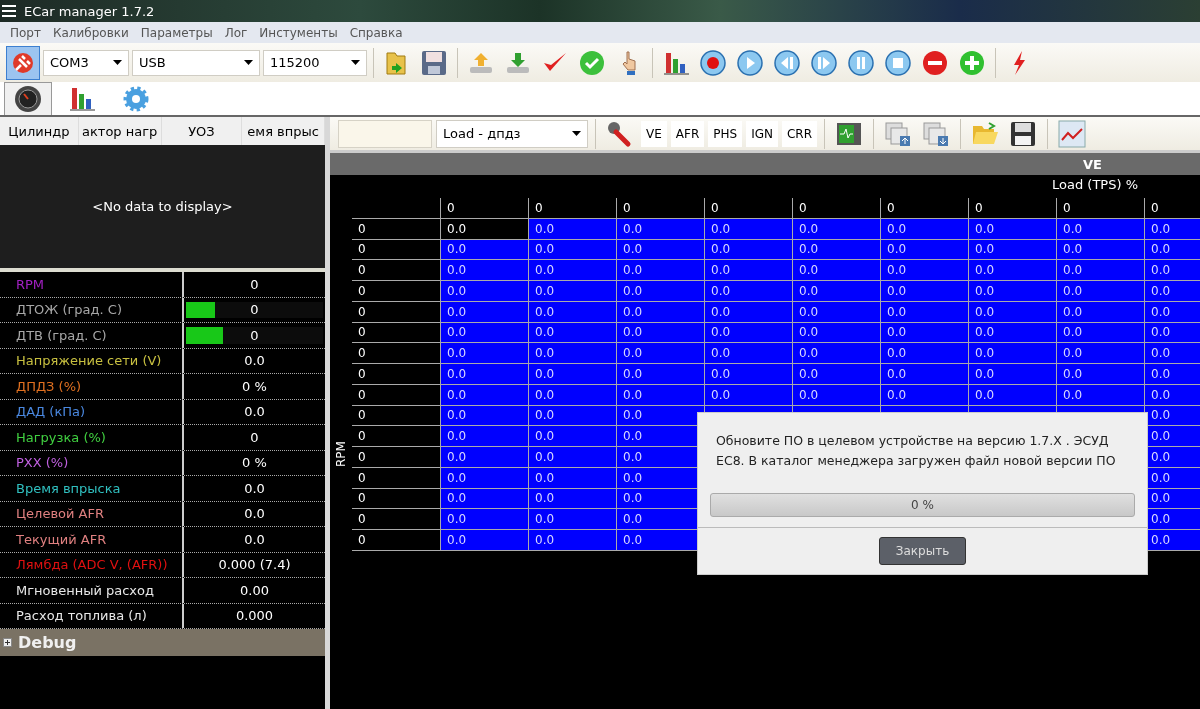 The width and height of the screenshot is (1200, 709). What do you see at coordinates (750, 62) in the screenshot?
I see `play-icon` at bounding box center [750, 62].